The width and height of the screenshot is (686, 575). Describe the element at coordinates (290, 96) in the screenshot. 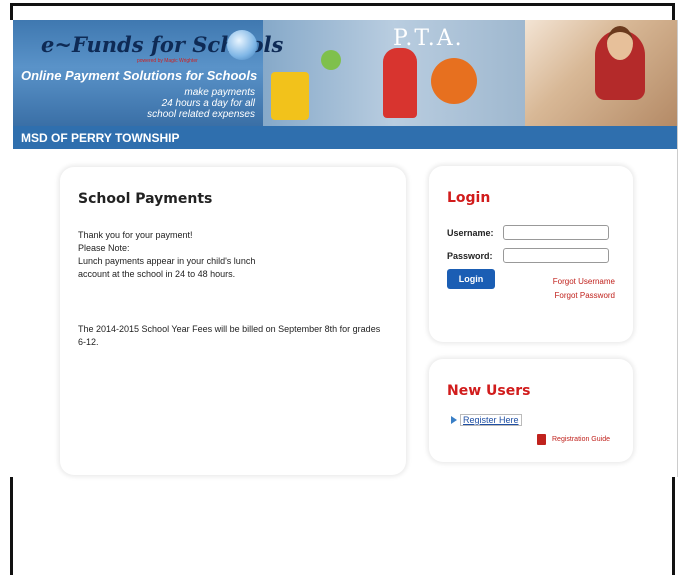

I see `school-bus-image` at that location.